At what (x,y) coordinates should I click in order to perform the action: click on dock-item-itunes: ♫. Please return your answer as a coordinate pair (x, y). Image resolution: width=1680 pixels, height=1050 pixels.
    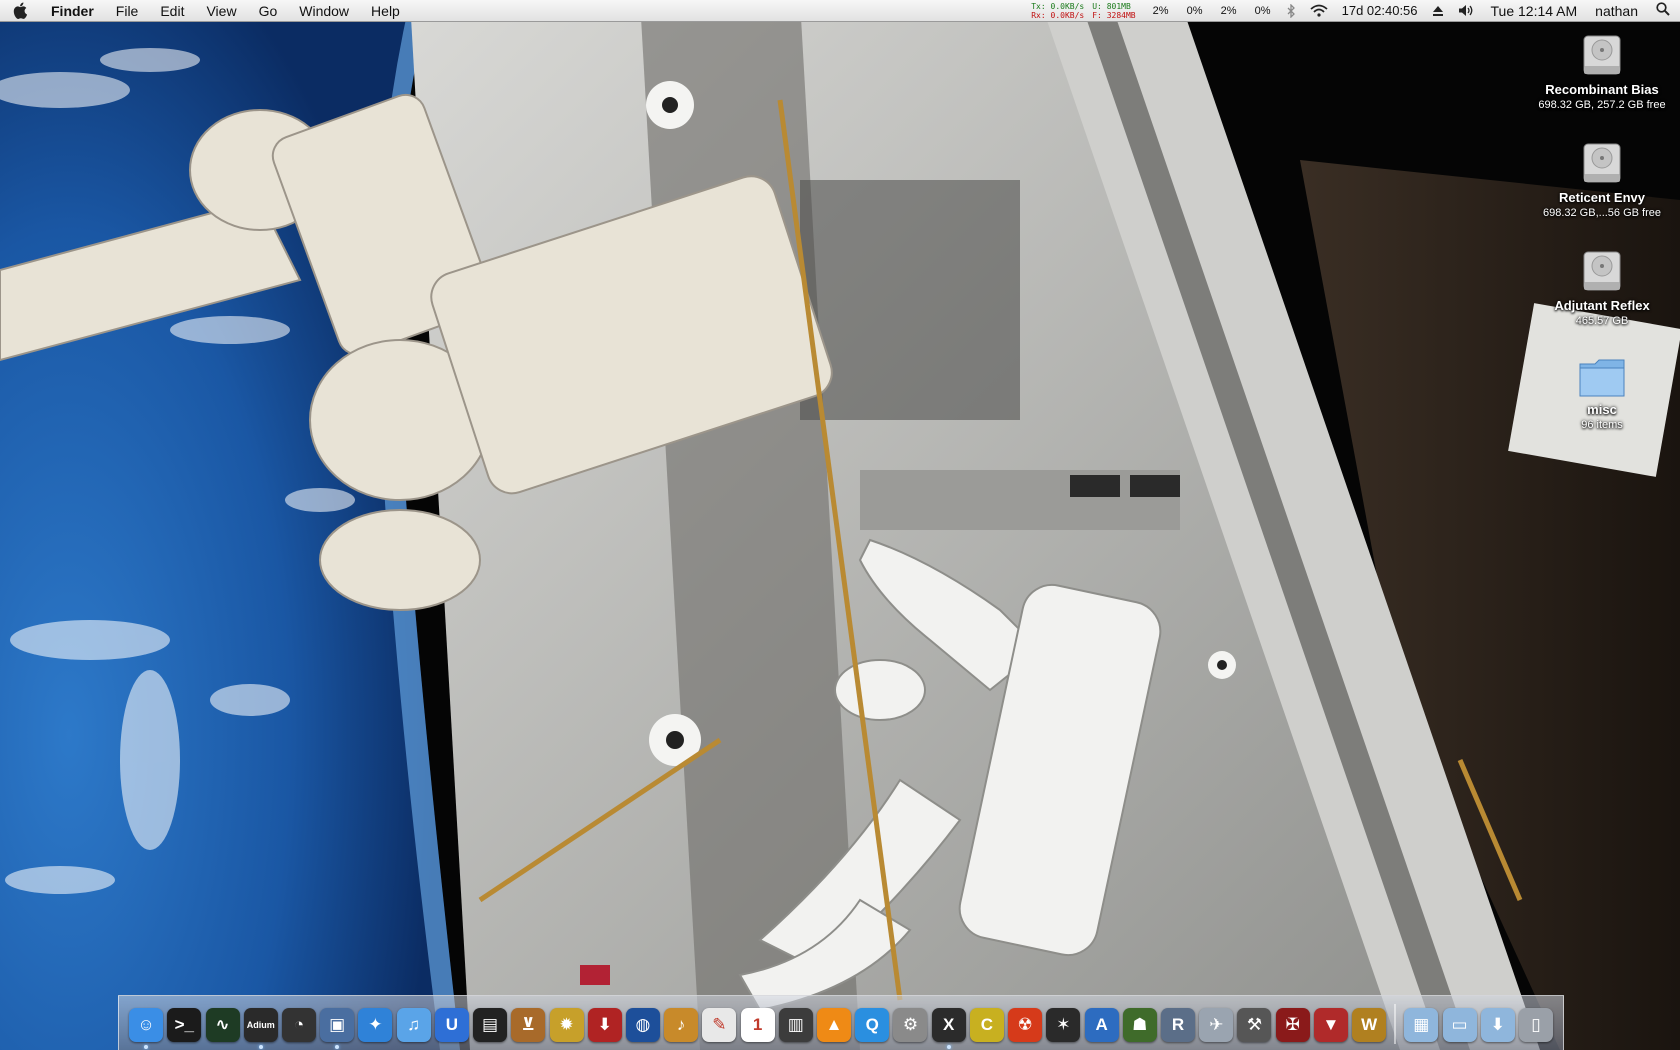
    Looking at the image, I should click on (414, 1026).